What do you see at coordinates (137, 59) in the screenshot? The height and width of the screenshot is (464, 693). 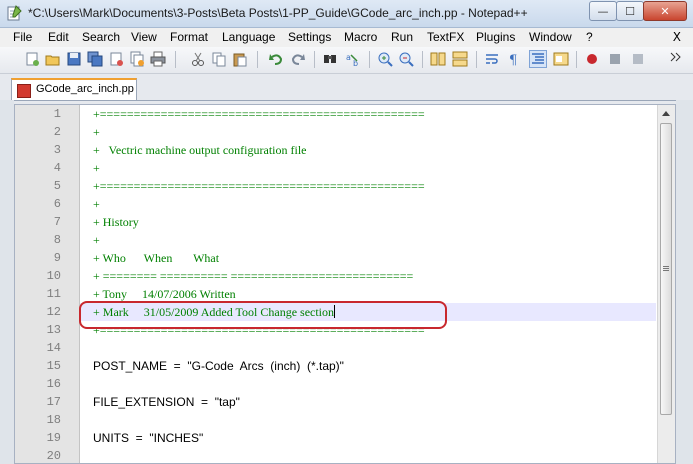 I see `close-all-icon` at bounding box center [137, 59].